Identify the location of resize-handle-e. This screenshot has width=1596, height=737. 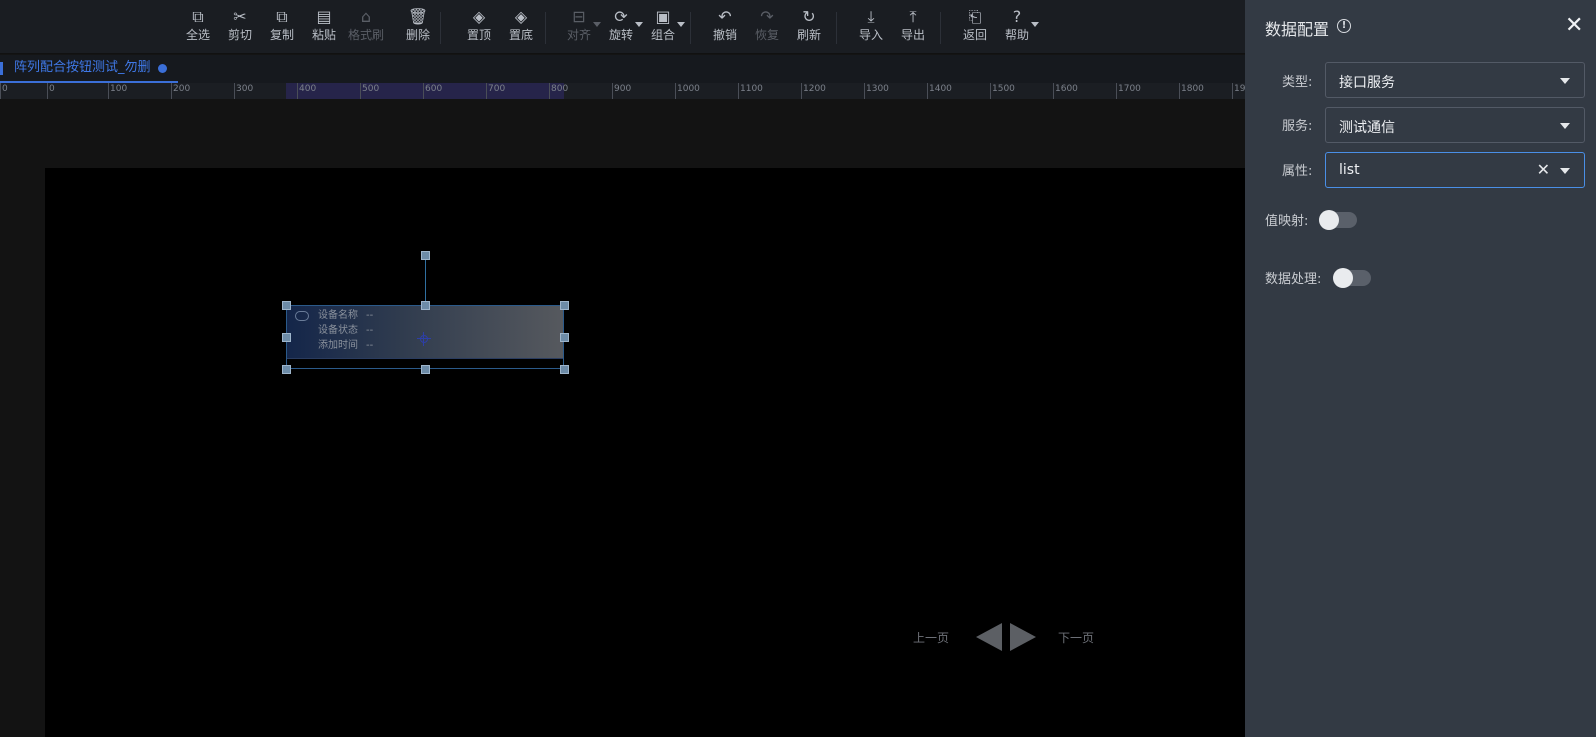
(564, 337).